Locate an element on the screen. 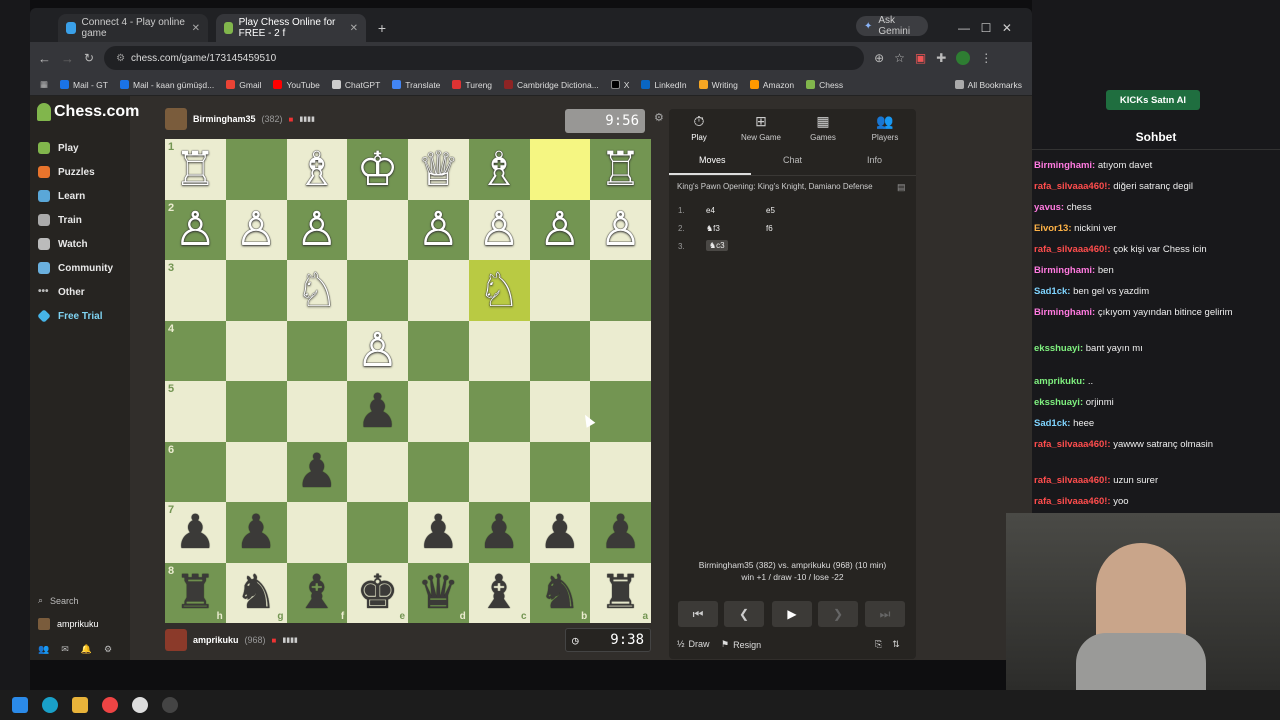 The width and height of the screenshot is (1280, 720). extension-icon: ▣ is located at coordinates (920, 58).